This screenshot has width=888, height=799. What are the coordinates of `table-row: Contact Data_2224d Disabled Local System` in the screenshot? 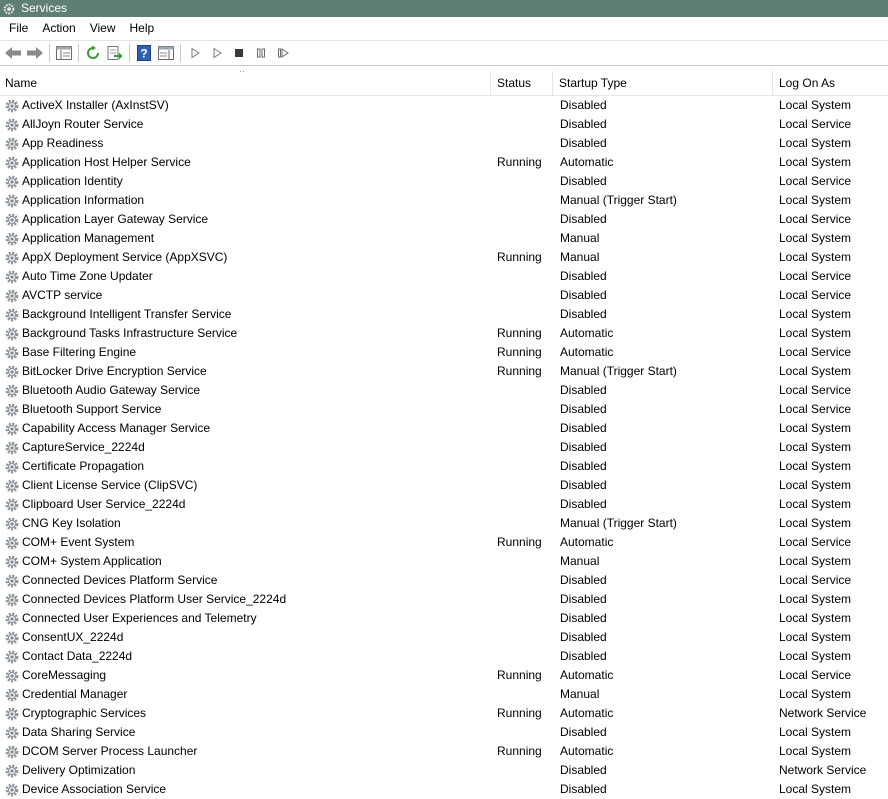 It's located at (444, 656).